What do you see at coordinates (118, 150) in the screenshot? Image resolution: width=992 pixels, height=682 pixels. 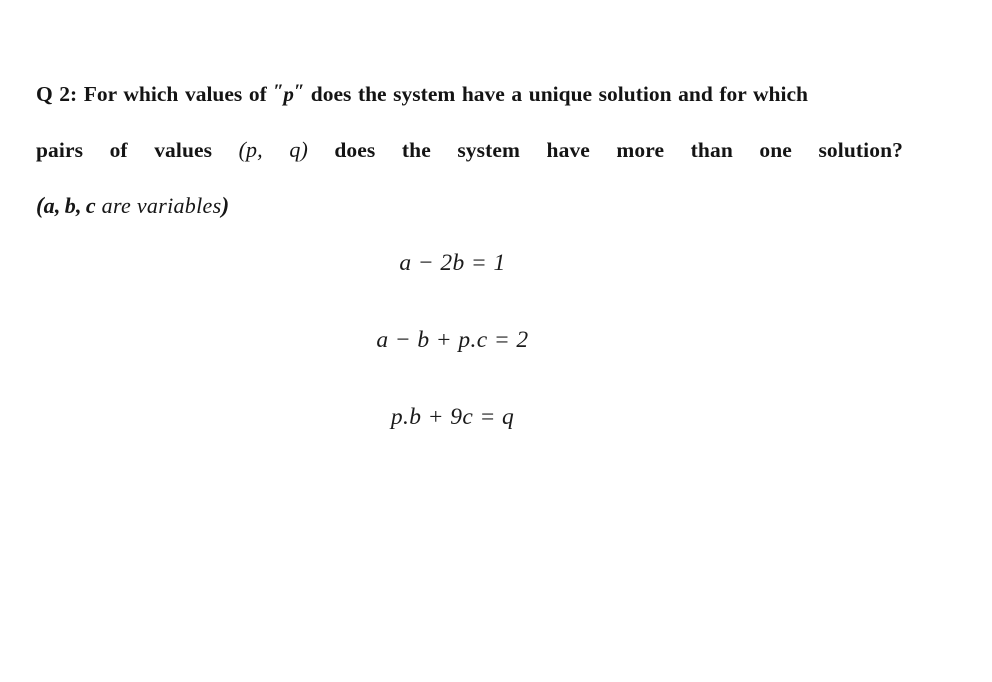 I see `word-of: of` at bounding box center [118, 150].